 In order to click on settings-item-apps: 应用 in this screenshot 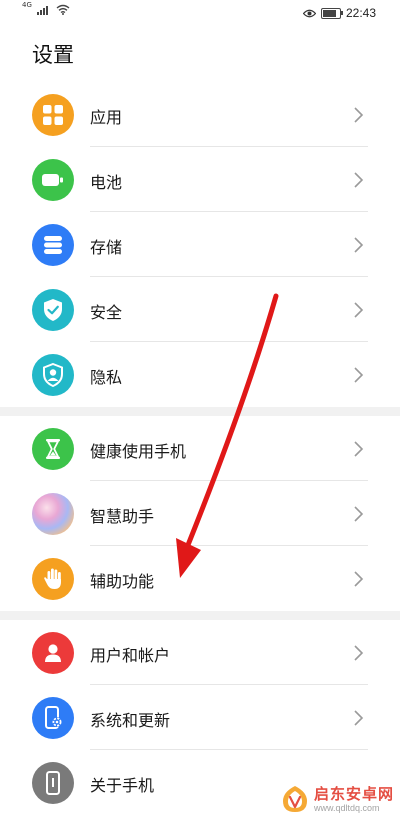, I will do `click(200, 114)`.